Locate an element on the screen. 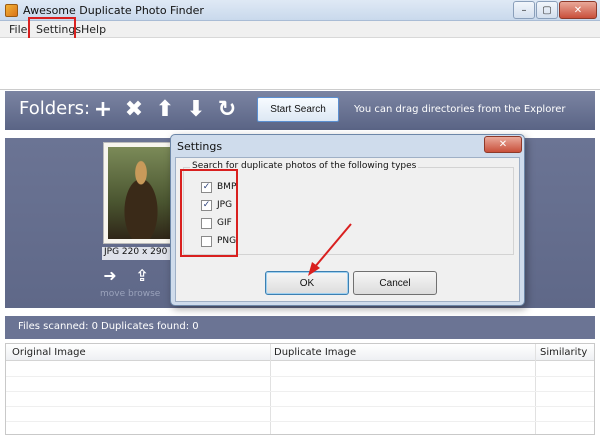 The width and height of the screenshot is (600, 435). column-original-image: Original Image is located at coordinates (49, 352).